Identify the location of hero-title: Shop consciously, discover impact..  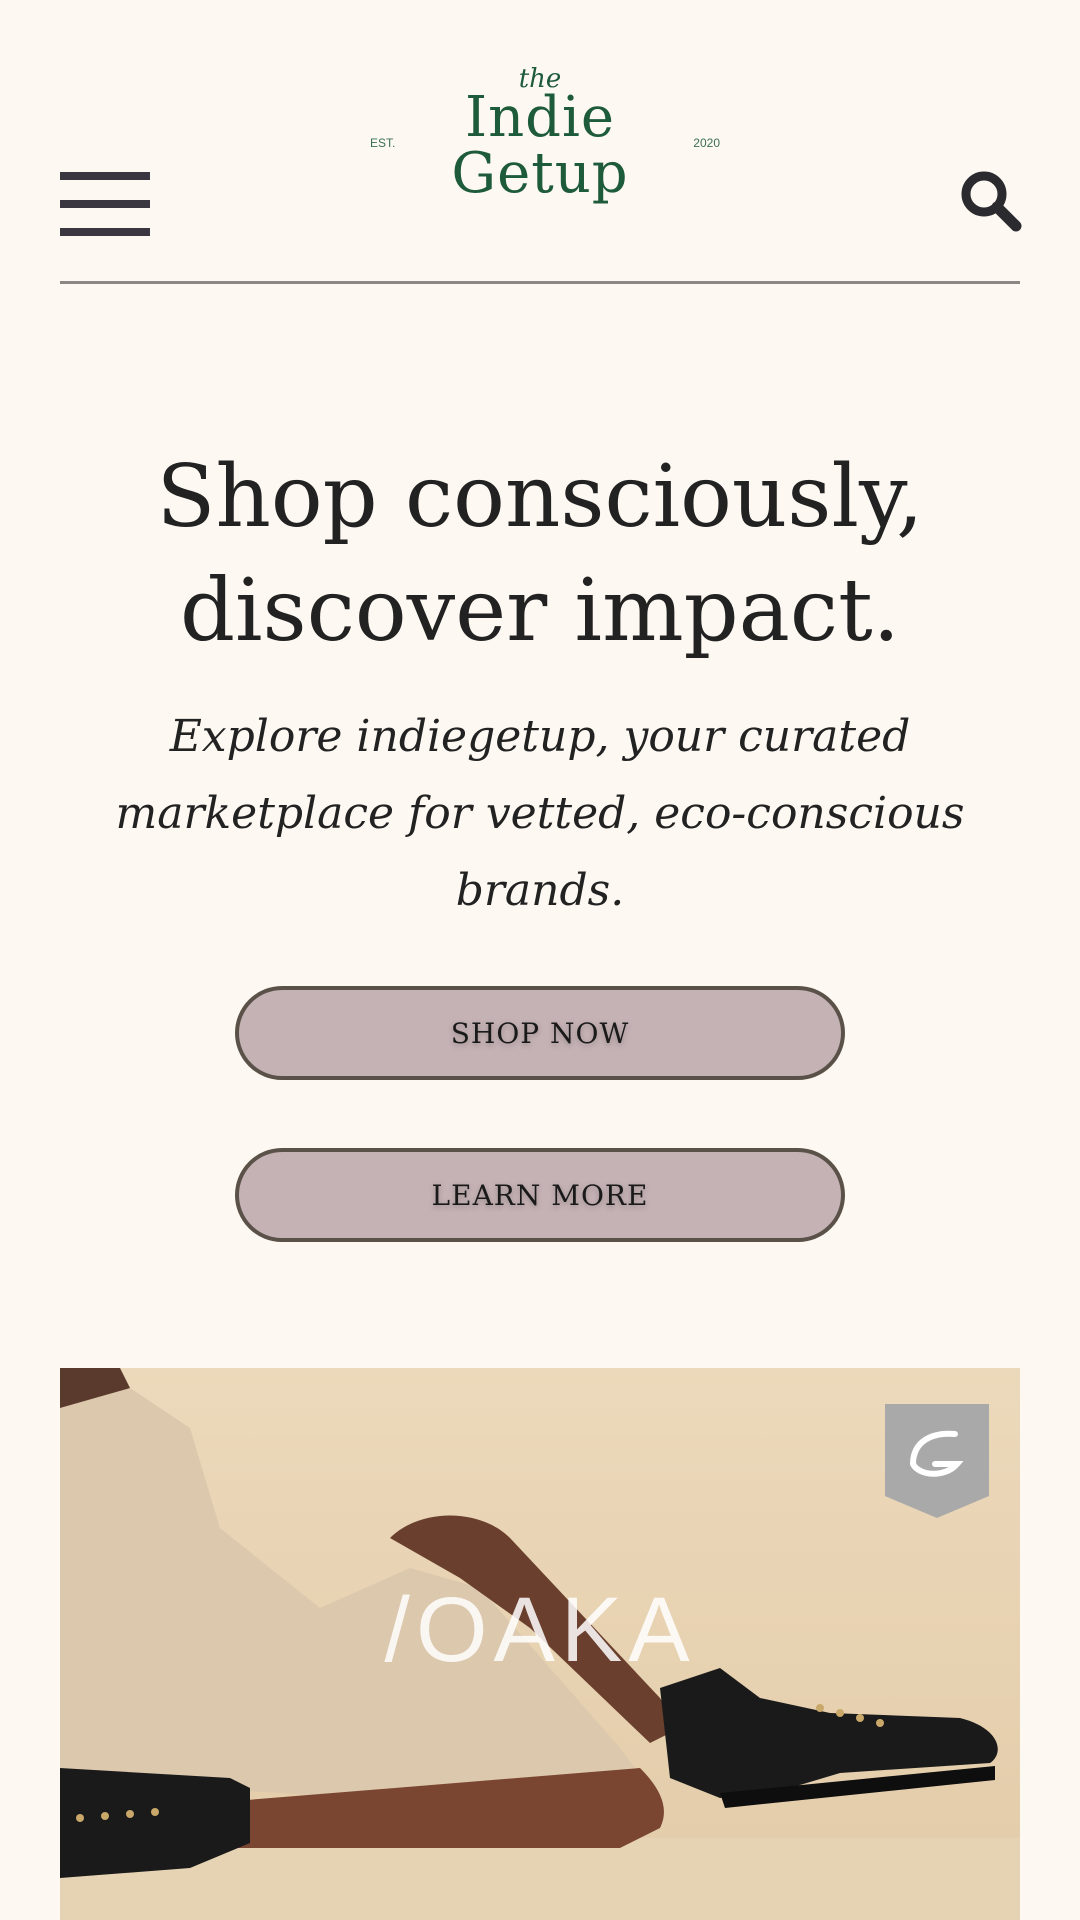
(540, 554).